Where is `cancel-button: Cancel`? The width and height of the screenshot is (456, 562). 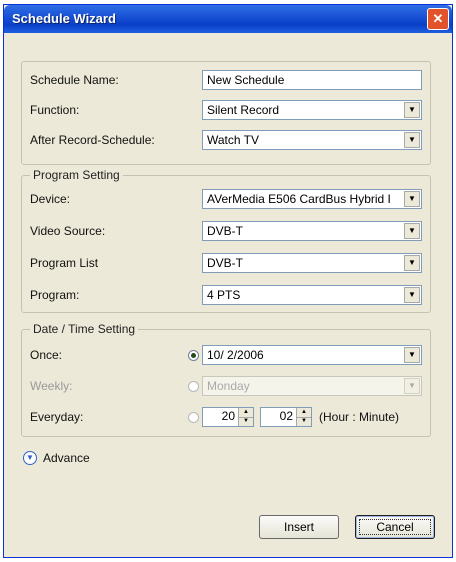
cancel-button: Cancel is located at coordinates (395, 527).